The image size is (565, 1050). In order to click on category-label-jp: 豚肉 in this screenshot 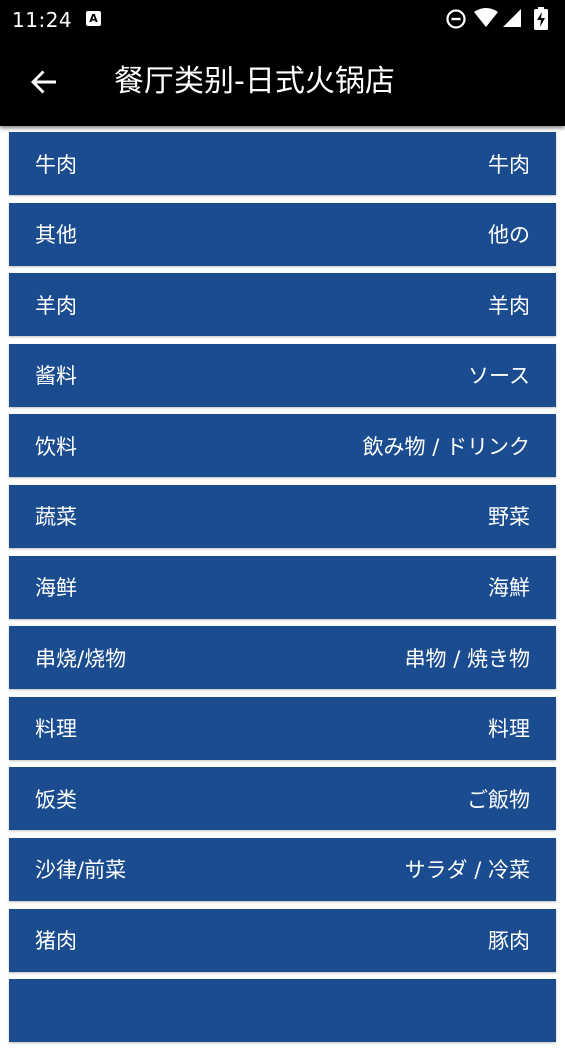, I will do `click(509, 941)`.